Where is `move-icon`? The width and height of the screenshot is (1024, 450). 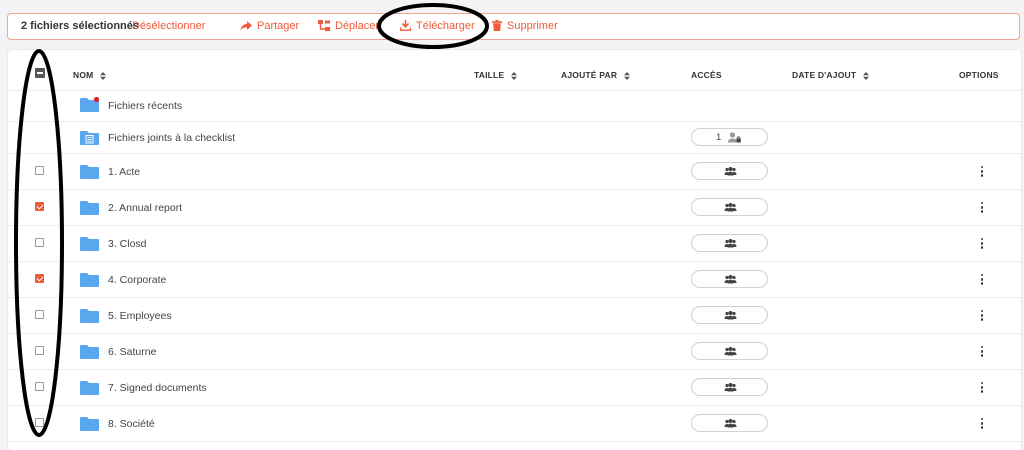
move-icon is located at coordinates (324, 25).